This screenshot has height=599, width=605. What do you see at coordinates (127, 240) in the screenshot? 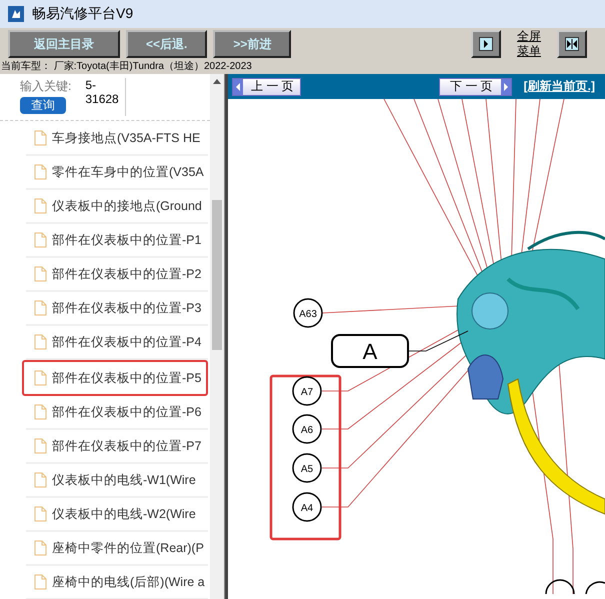
I see `tree-item-label: 部件在仪表板中的位置-P1` at bounding box center [127, 240].